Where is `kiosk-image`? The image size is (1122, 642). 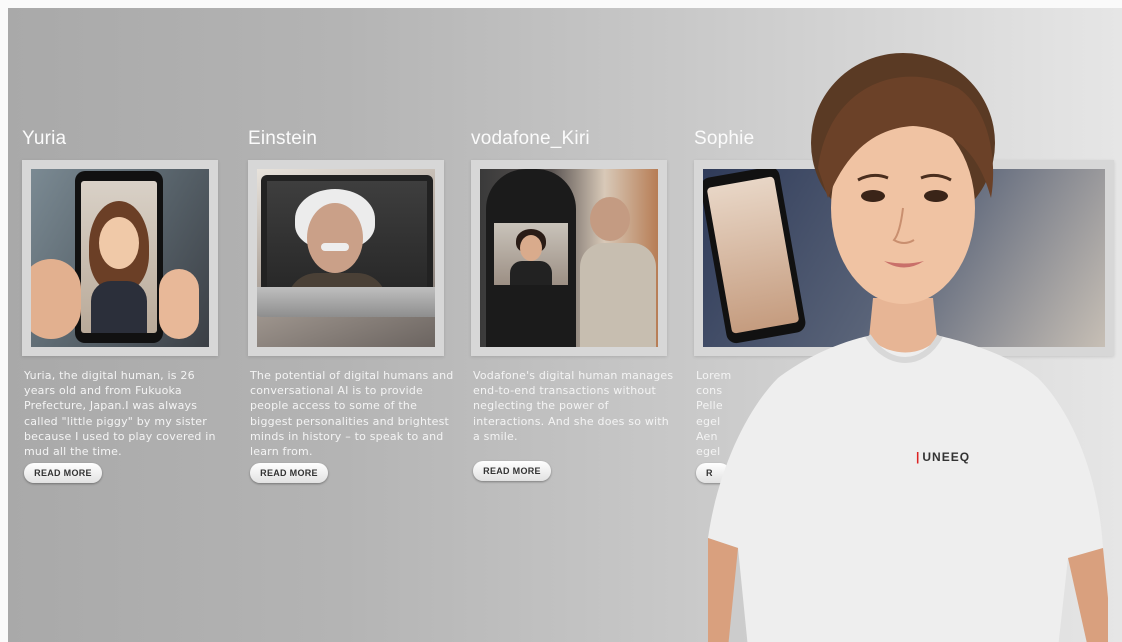 kiosk-image is located at coordinates (531, 258).